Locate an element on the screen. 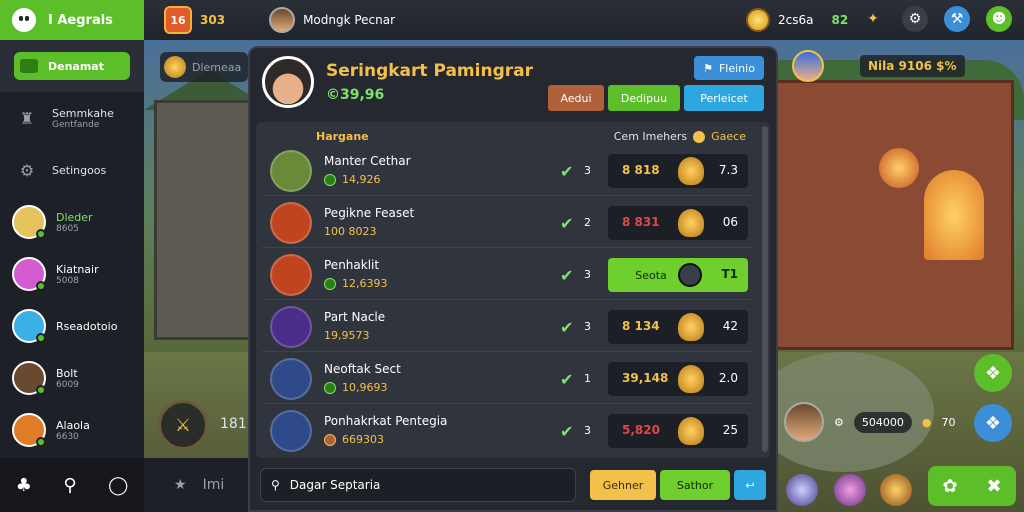  row-name: Neoftak Sect is located at coordinates (362, 369).